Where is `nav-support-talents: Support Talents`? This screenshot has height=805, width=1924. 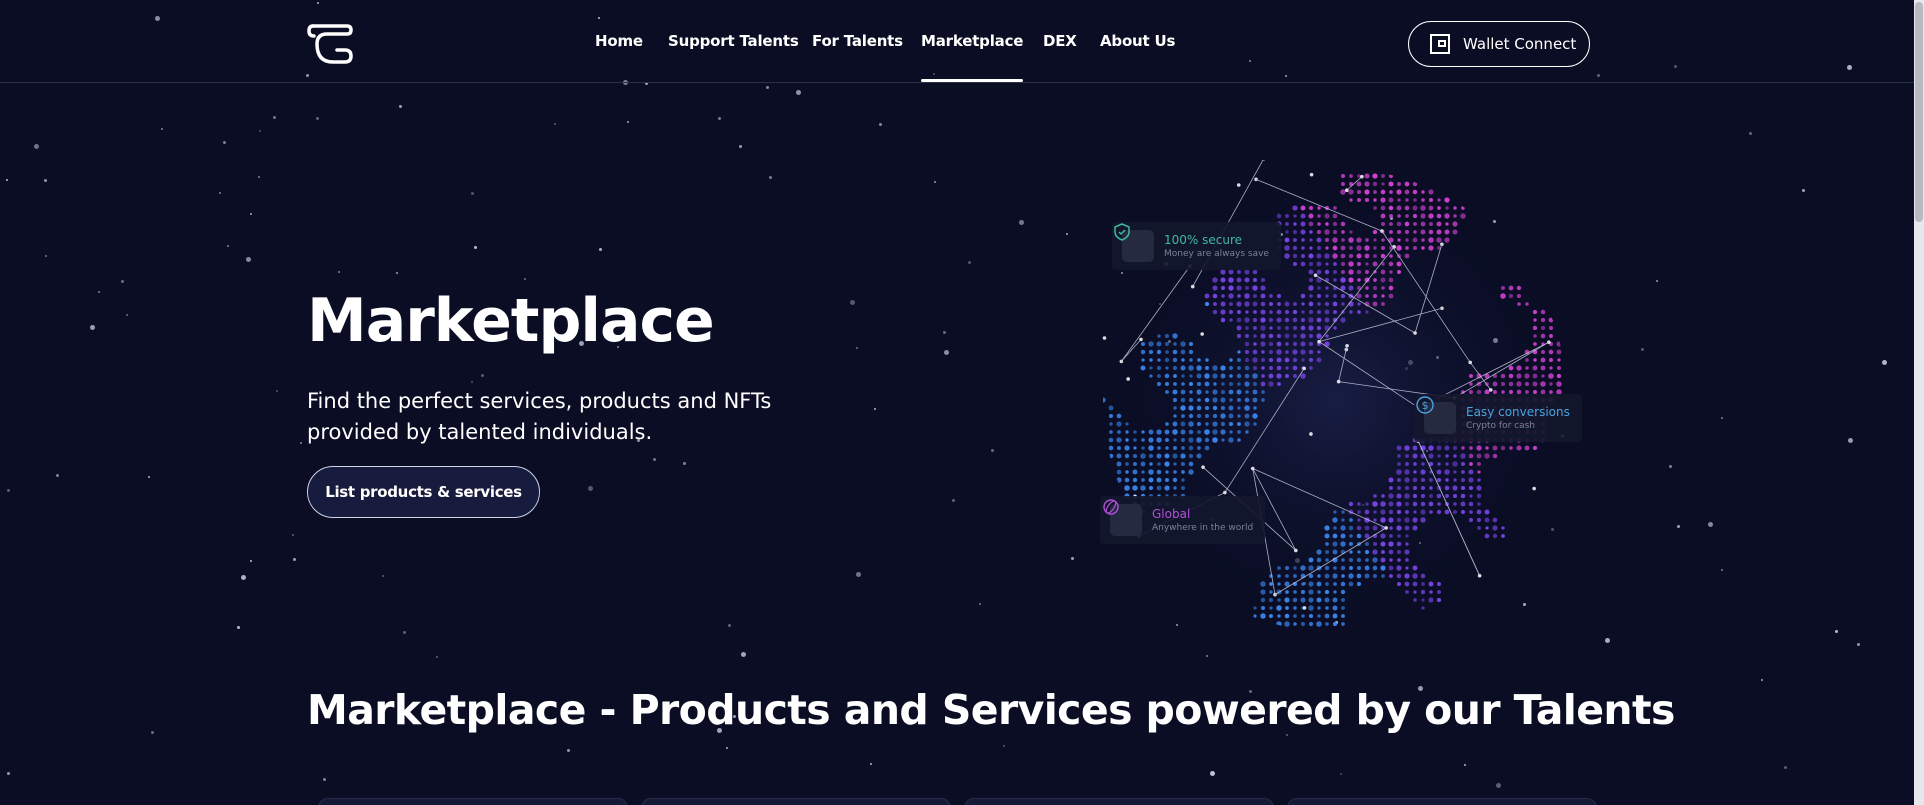
nav-support-talents: Support Talents is located at coordinates (733, 41).